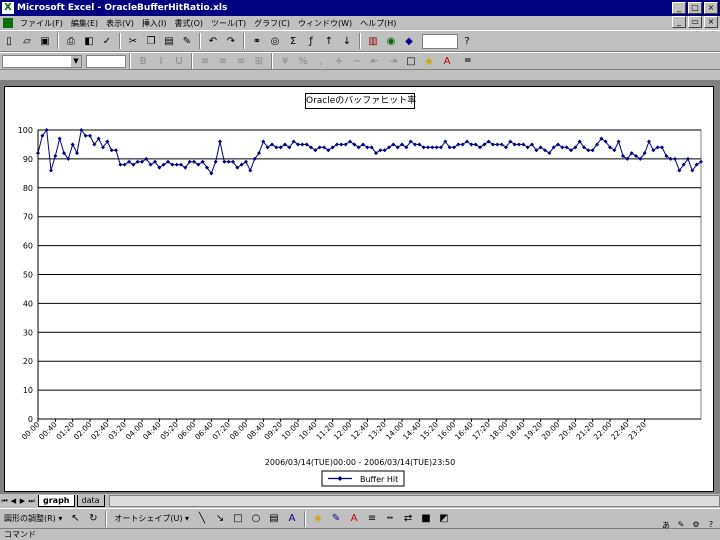 This screenshot has height=540, width=720. I want to click on x-tick-label: 04:00, so click(135, 431).